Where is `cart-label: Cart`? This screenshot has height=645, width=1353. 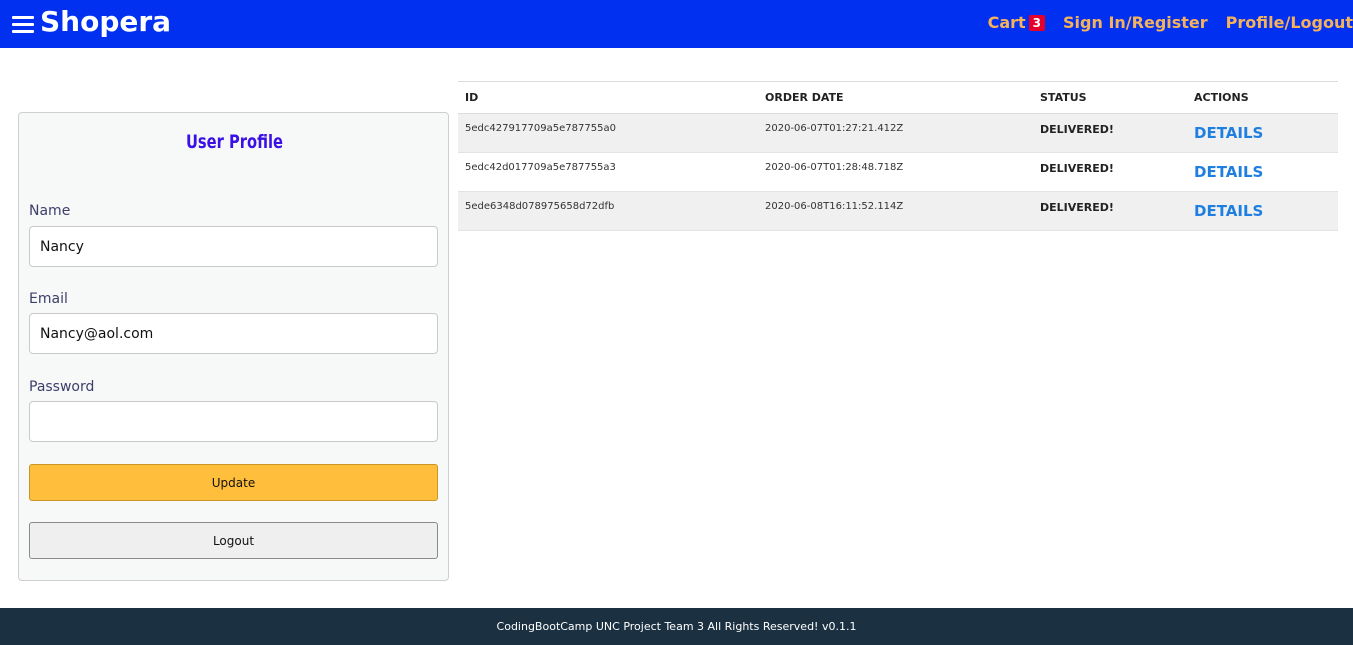
cart-label: Cart is located at coordinates (1006, 22).